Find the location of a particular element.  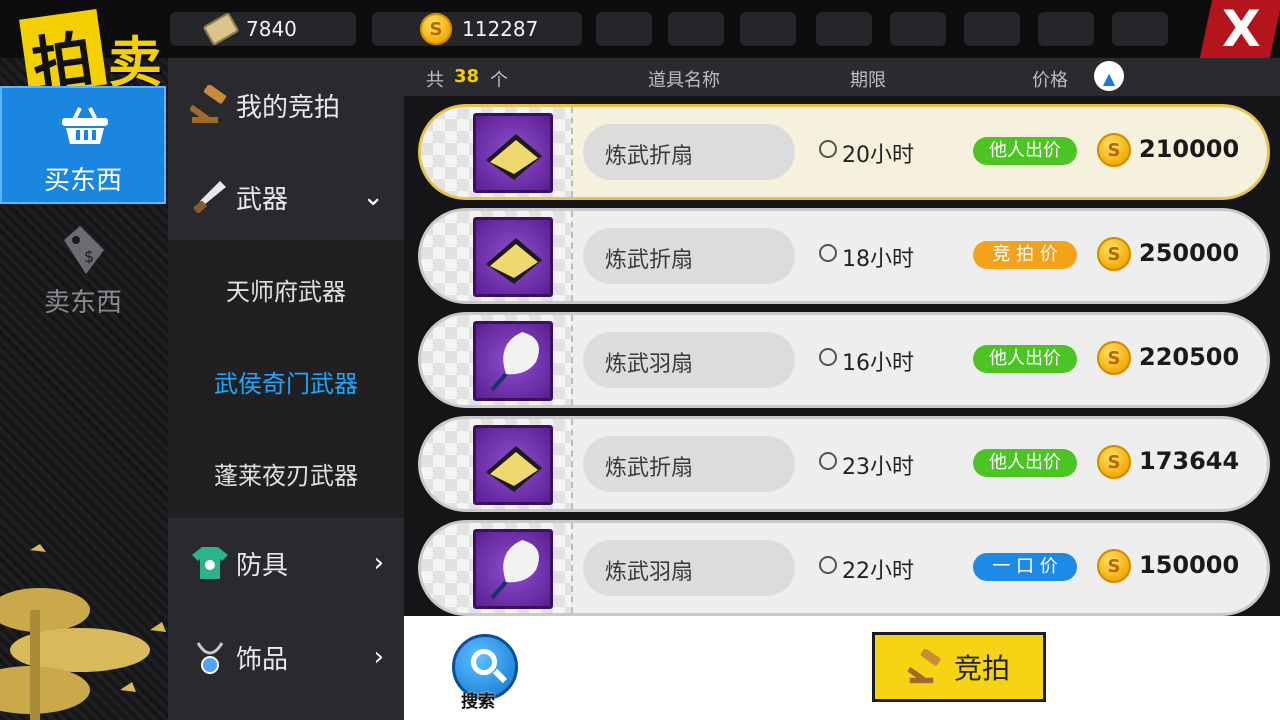

bid-button: 竞拍 is located at coordinates (959, 667).